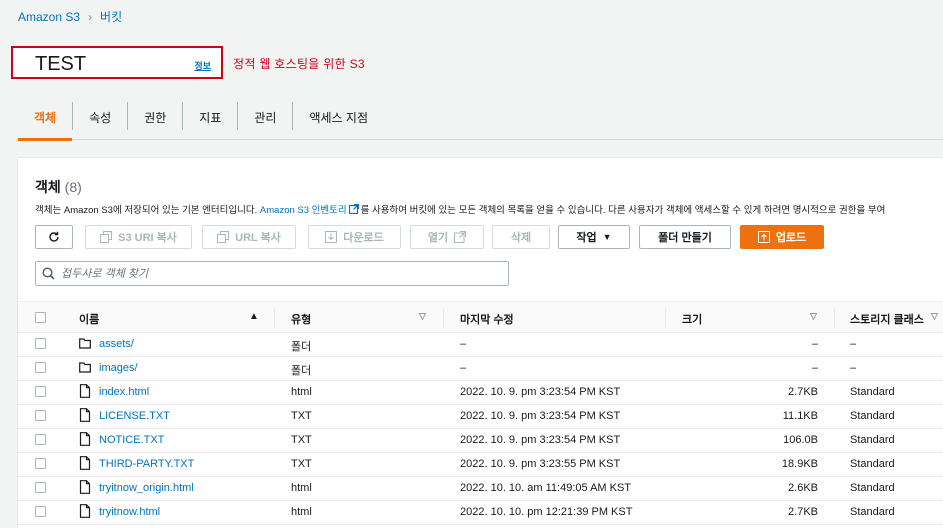  I want to click on annotation-text: 정적 웹 호스팅을 위한 S3, so click(299, 64).